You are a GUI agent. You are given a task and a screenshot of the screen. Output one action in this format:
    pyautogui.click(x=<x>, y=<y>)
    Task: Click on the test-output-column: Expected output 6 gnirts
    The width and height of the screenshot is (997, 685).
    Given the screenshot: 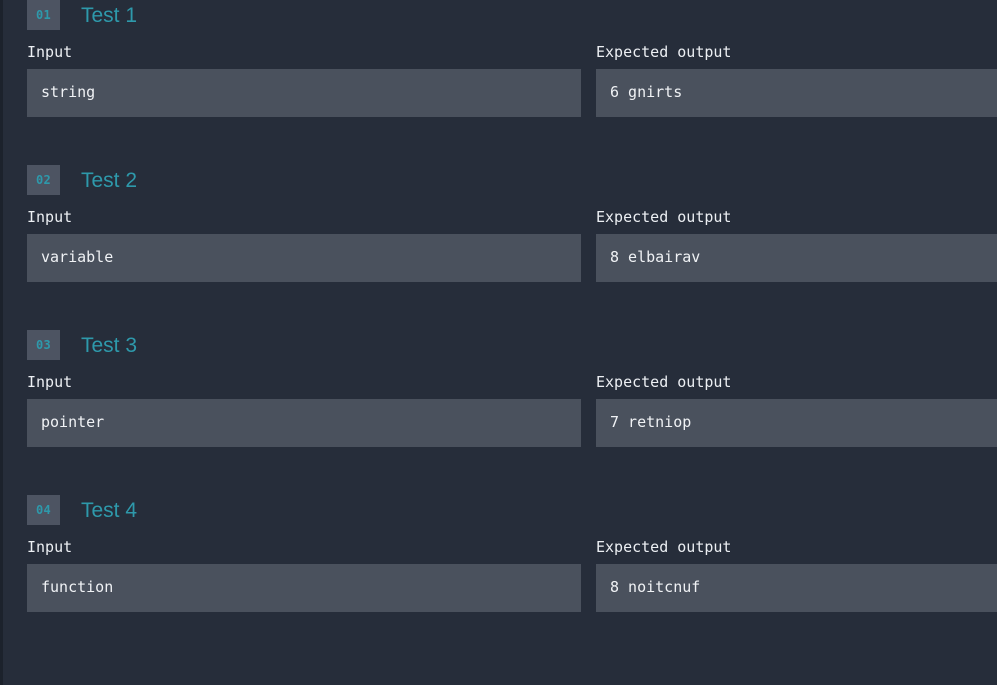 What is the action you would take?
    pyautogui.click(x=796, y=80)
    